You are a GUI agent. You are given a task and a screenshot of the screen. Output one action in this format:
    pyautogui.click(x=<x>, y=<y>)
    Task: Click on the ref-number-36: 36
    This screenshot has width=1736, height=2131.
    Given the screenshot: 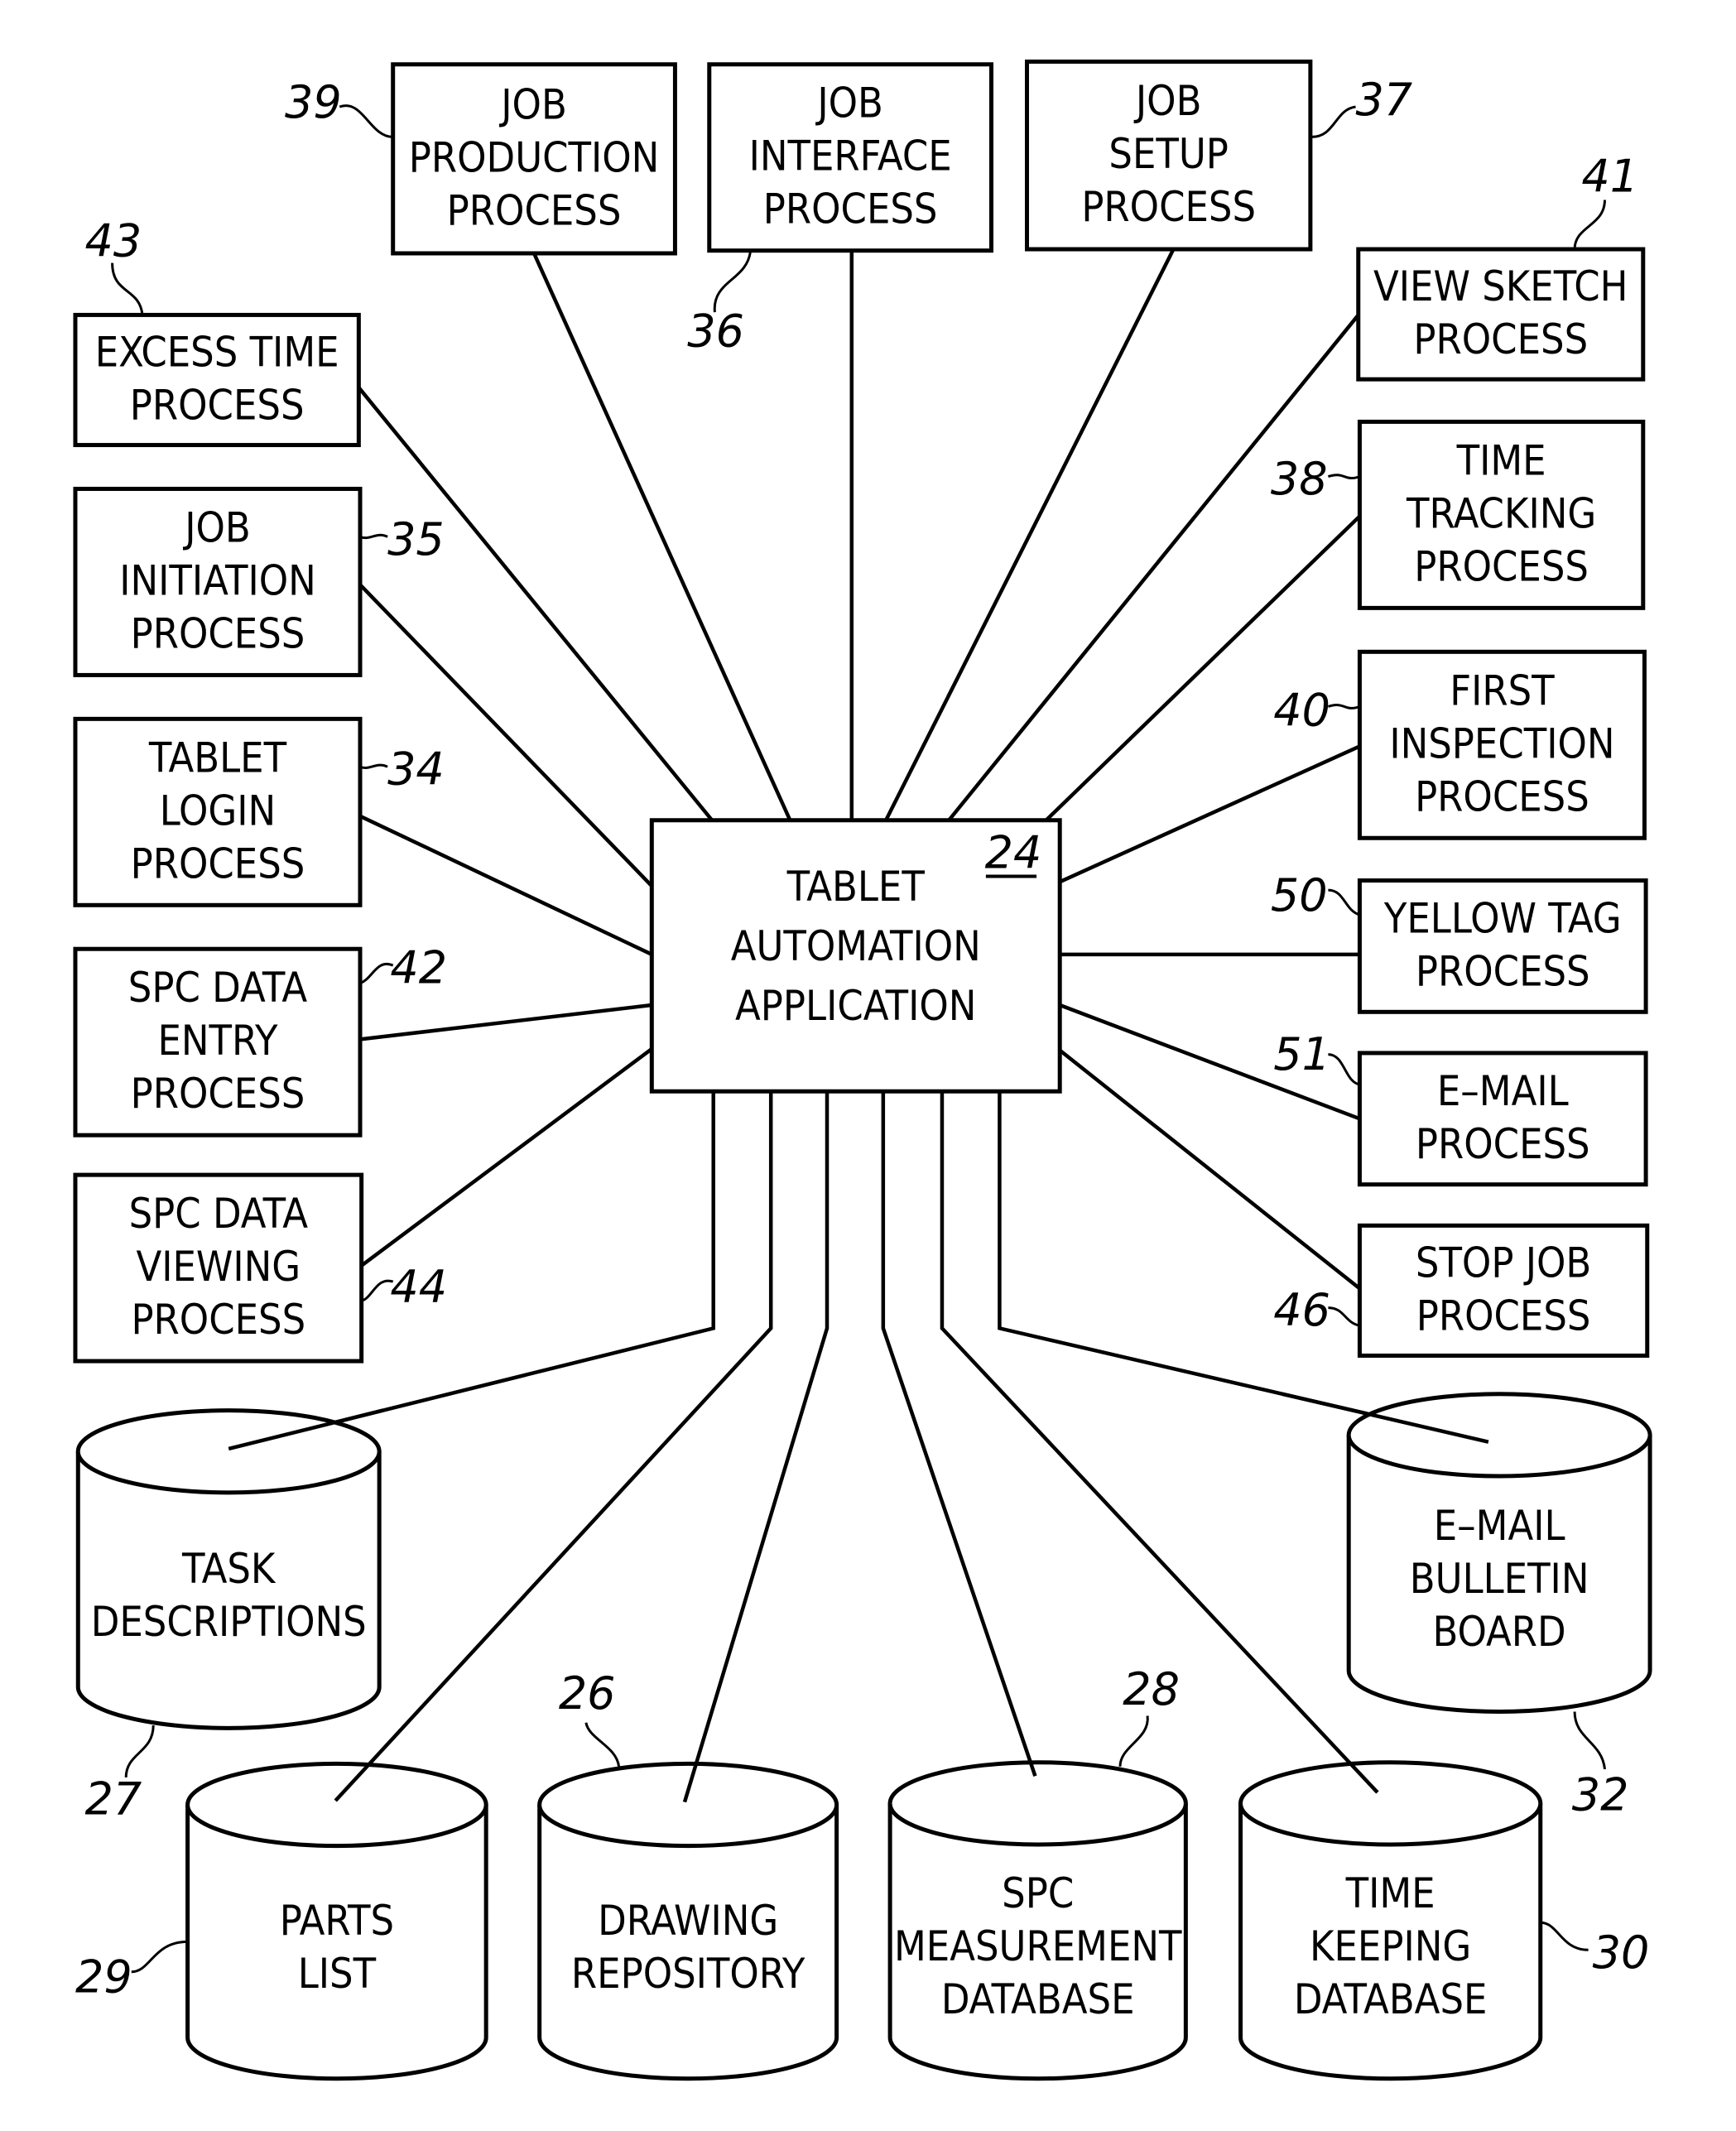 What is the action you would take?
    pyautogui.click(x=716, y=331)
    